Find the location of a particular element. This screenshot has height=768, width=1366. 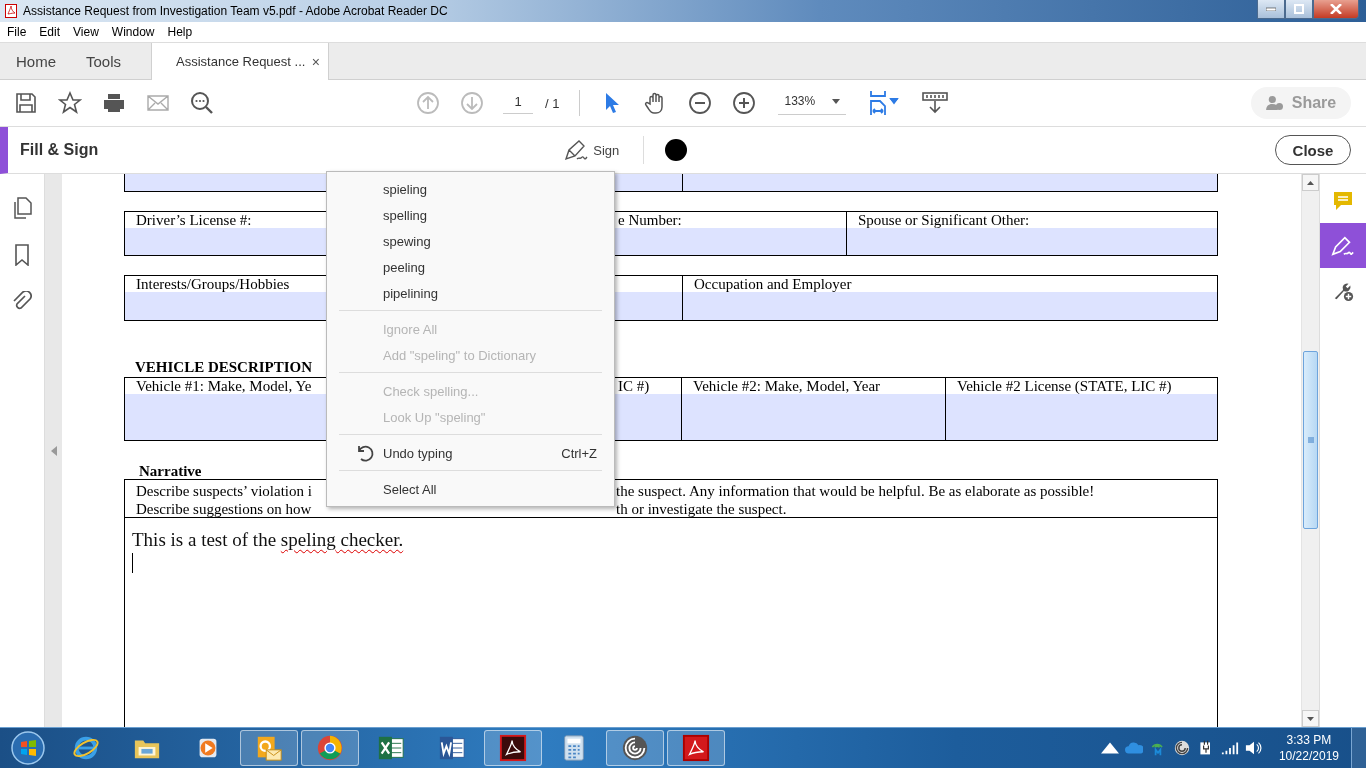

instruction-text: Describe suggestions on how is located at coordinates (223, 509).